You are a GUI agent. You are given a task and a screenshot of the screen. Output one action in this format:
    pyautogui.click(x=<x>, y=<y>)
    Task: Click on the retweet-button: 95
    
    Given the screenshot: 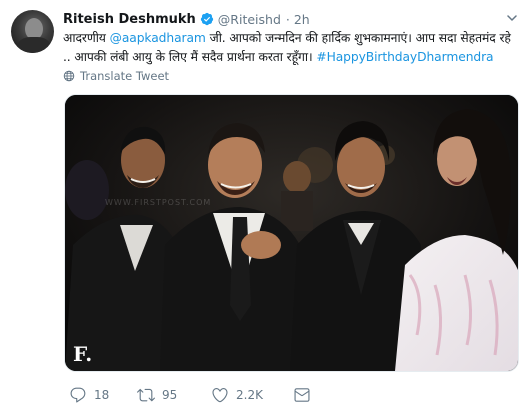 What is the action you would take?
    pyautogui.click(x=157, y=395)
    